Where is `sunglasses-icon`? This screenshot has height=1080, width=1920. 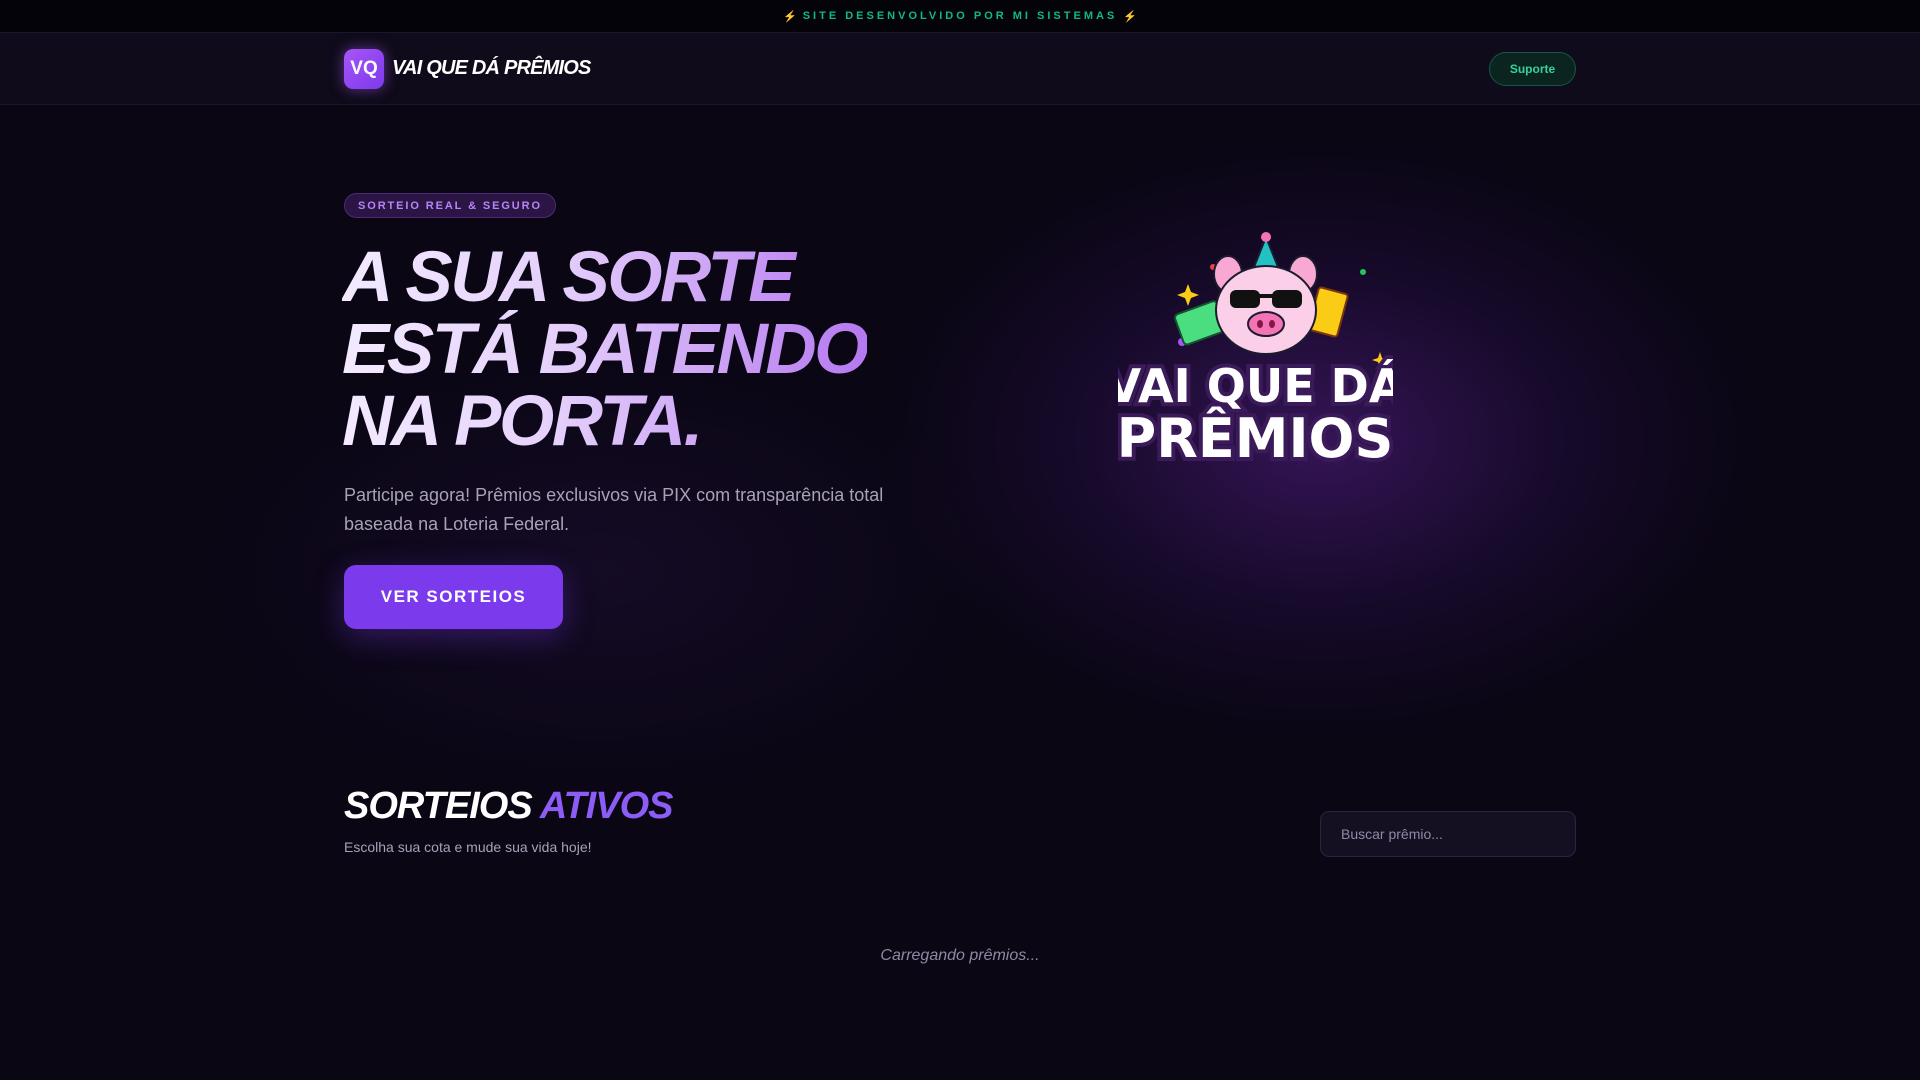
sunglasses-icon is located at coordinates (1245, 299).